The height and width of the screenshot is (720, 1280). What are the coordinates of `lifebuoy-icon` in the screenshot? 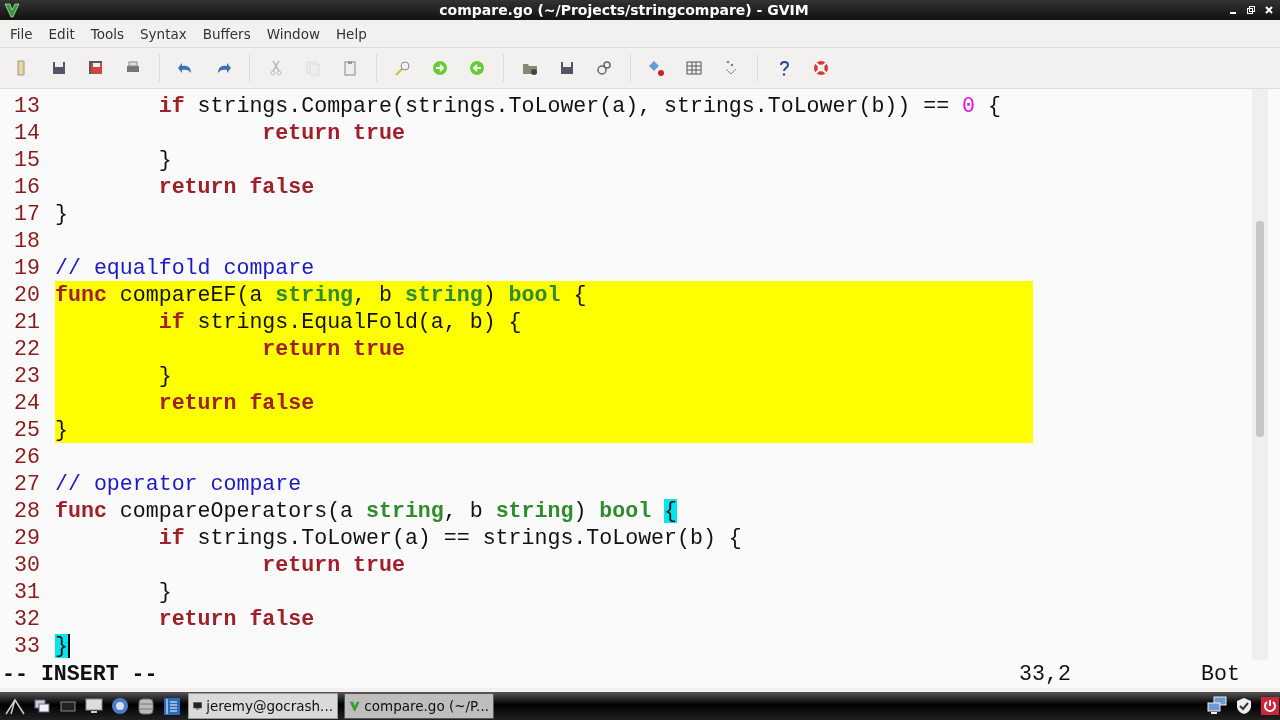 It's located at (821, 68).